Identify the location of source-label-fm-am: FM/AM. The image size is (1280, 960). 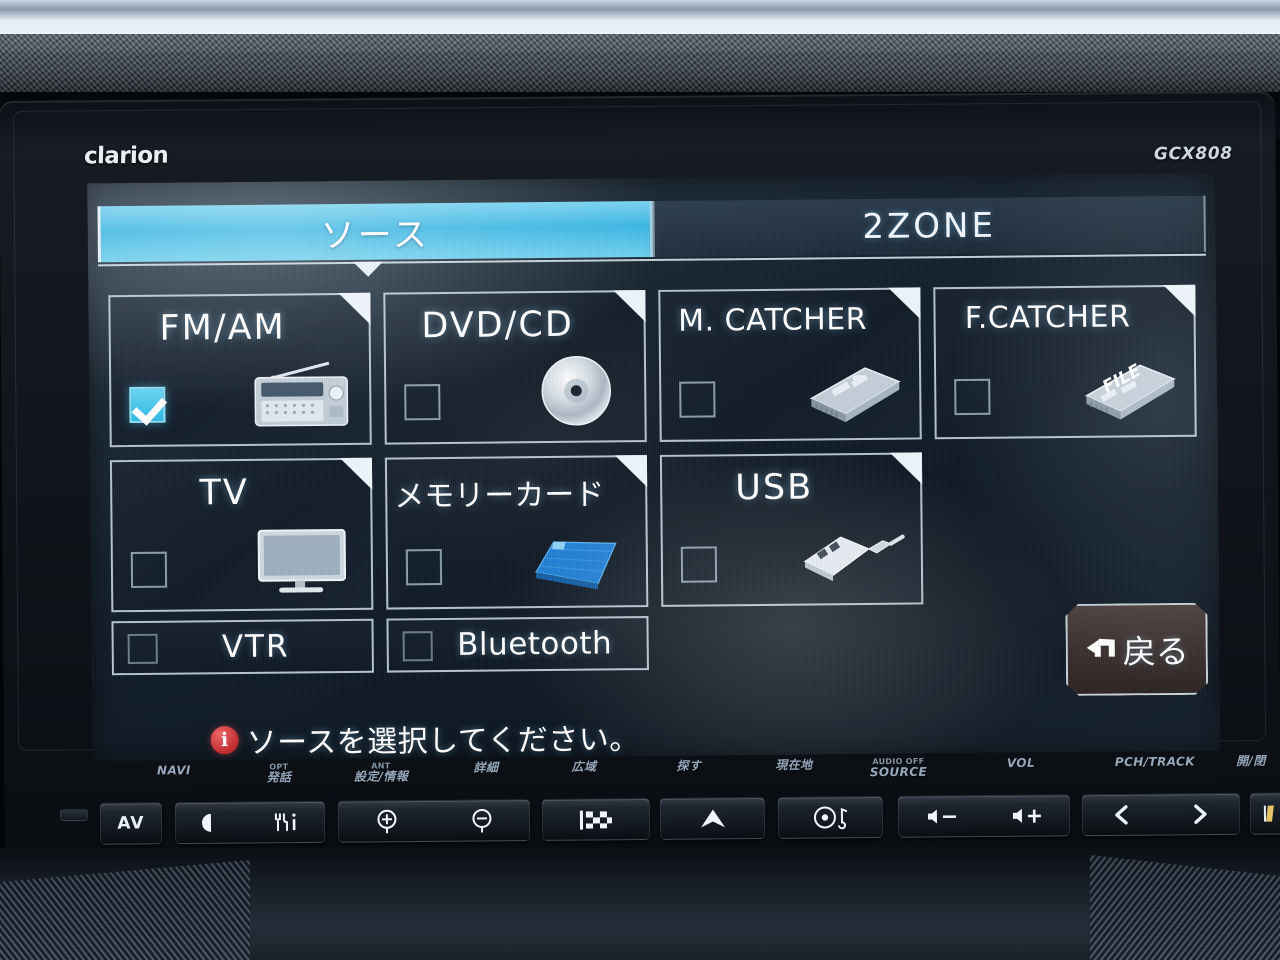
(222, 328).